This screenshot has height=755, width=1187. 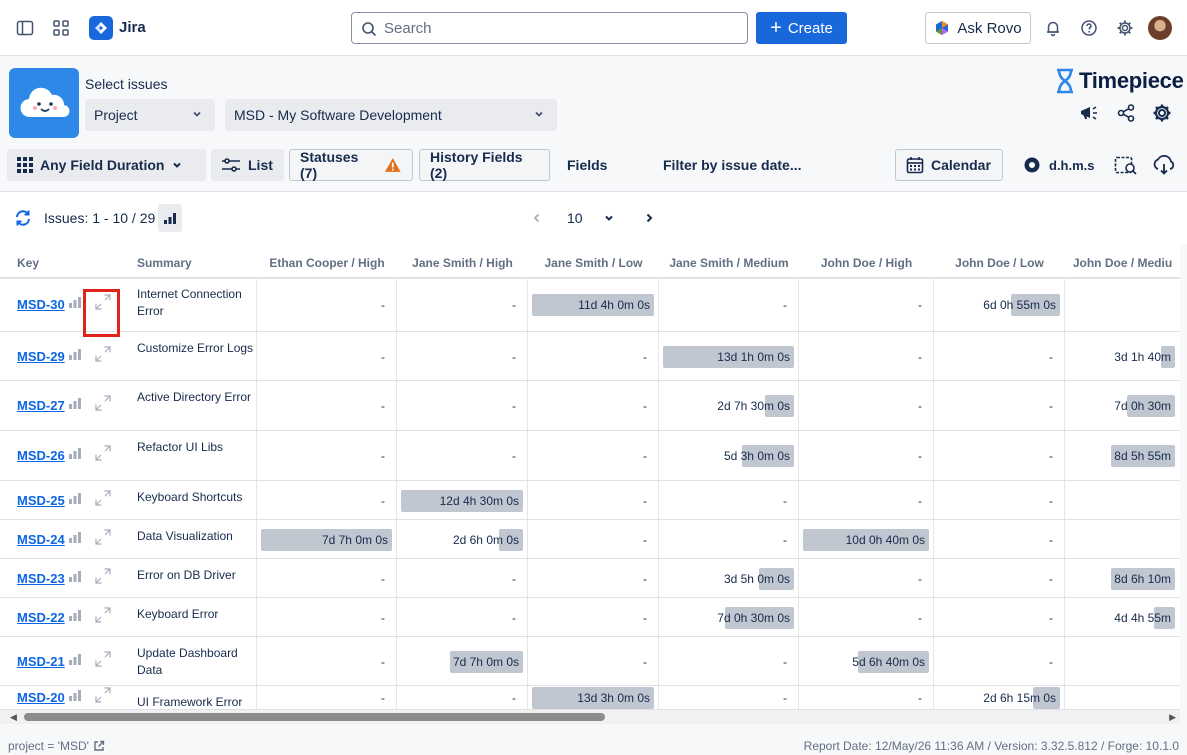 What do you see at coordinates (41, 578) in the screenshot?
I see `issue-key-link: MSD-23` at bounding box center [41, 578].